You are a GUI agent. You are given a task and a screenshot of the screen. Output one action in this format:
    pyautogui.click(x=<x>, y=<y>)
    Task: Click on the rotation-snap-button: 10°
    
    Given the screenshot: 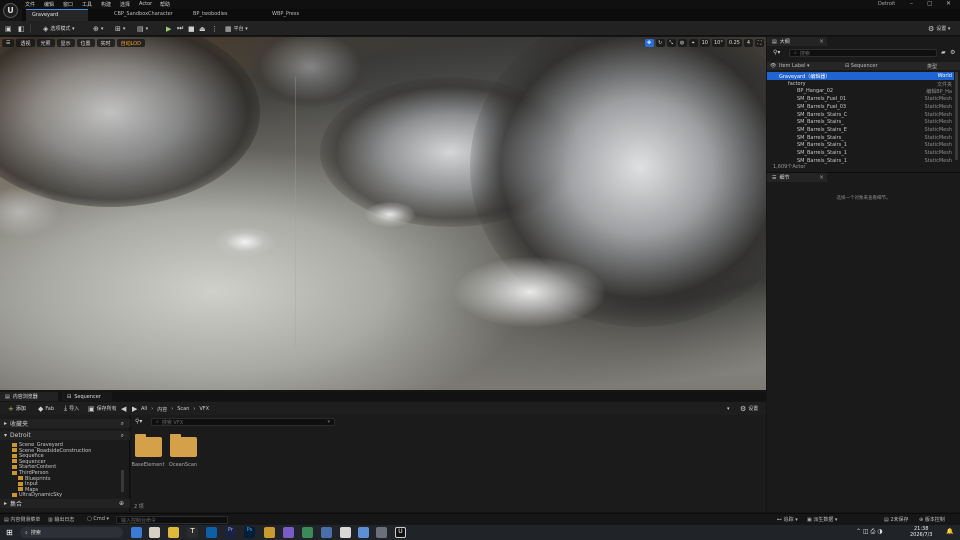 What is the action you would take?
    pyautogui.click(x=718, y=43)
    